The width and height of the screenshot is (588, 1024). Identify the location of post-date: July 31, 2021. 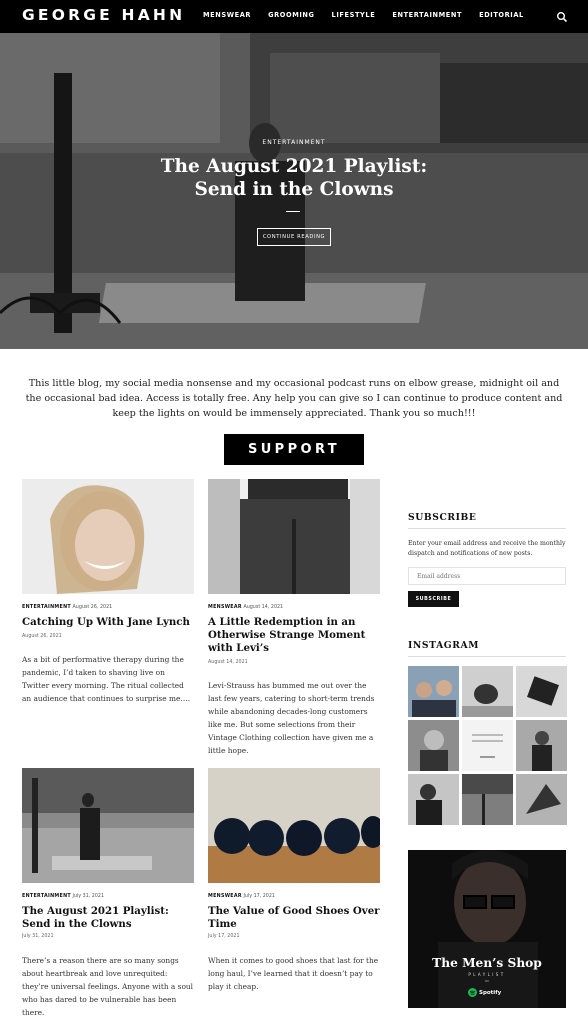
(38, 936).